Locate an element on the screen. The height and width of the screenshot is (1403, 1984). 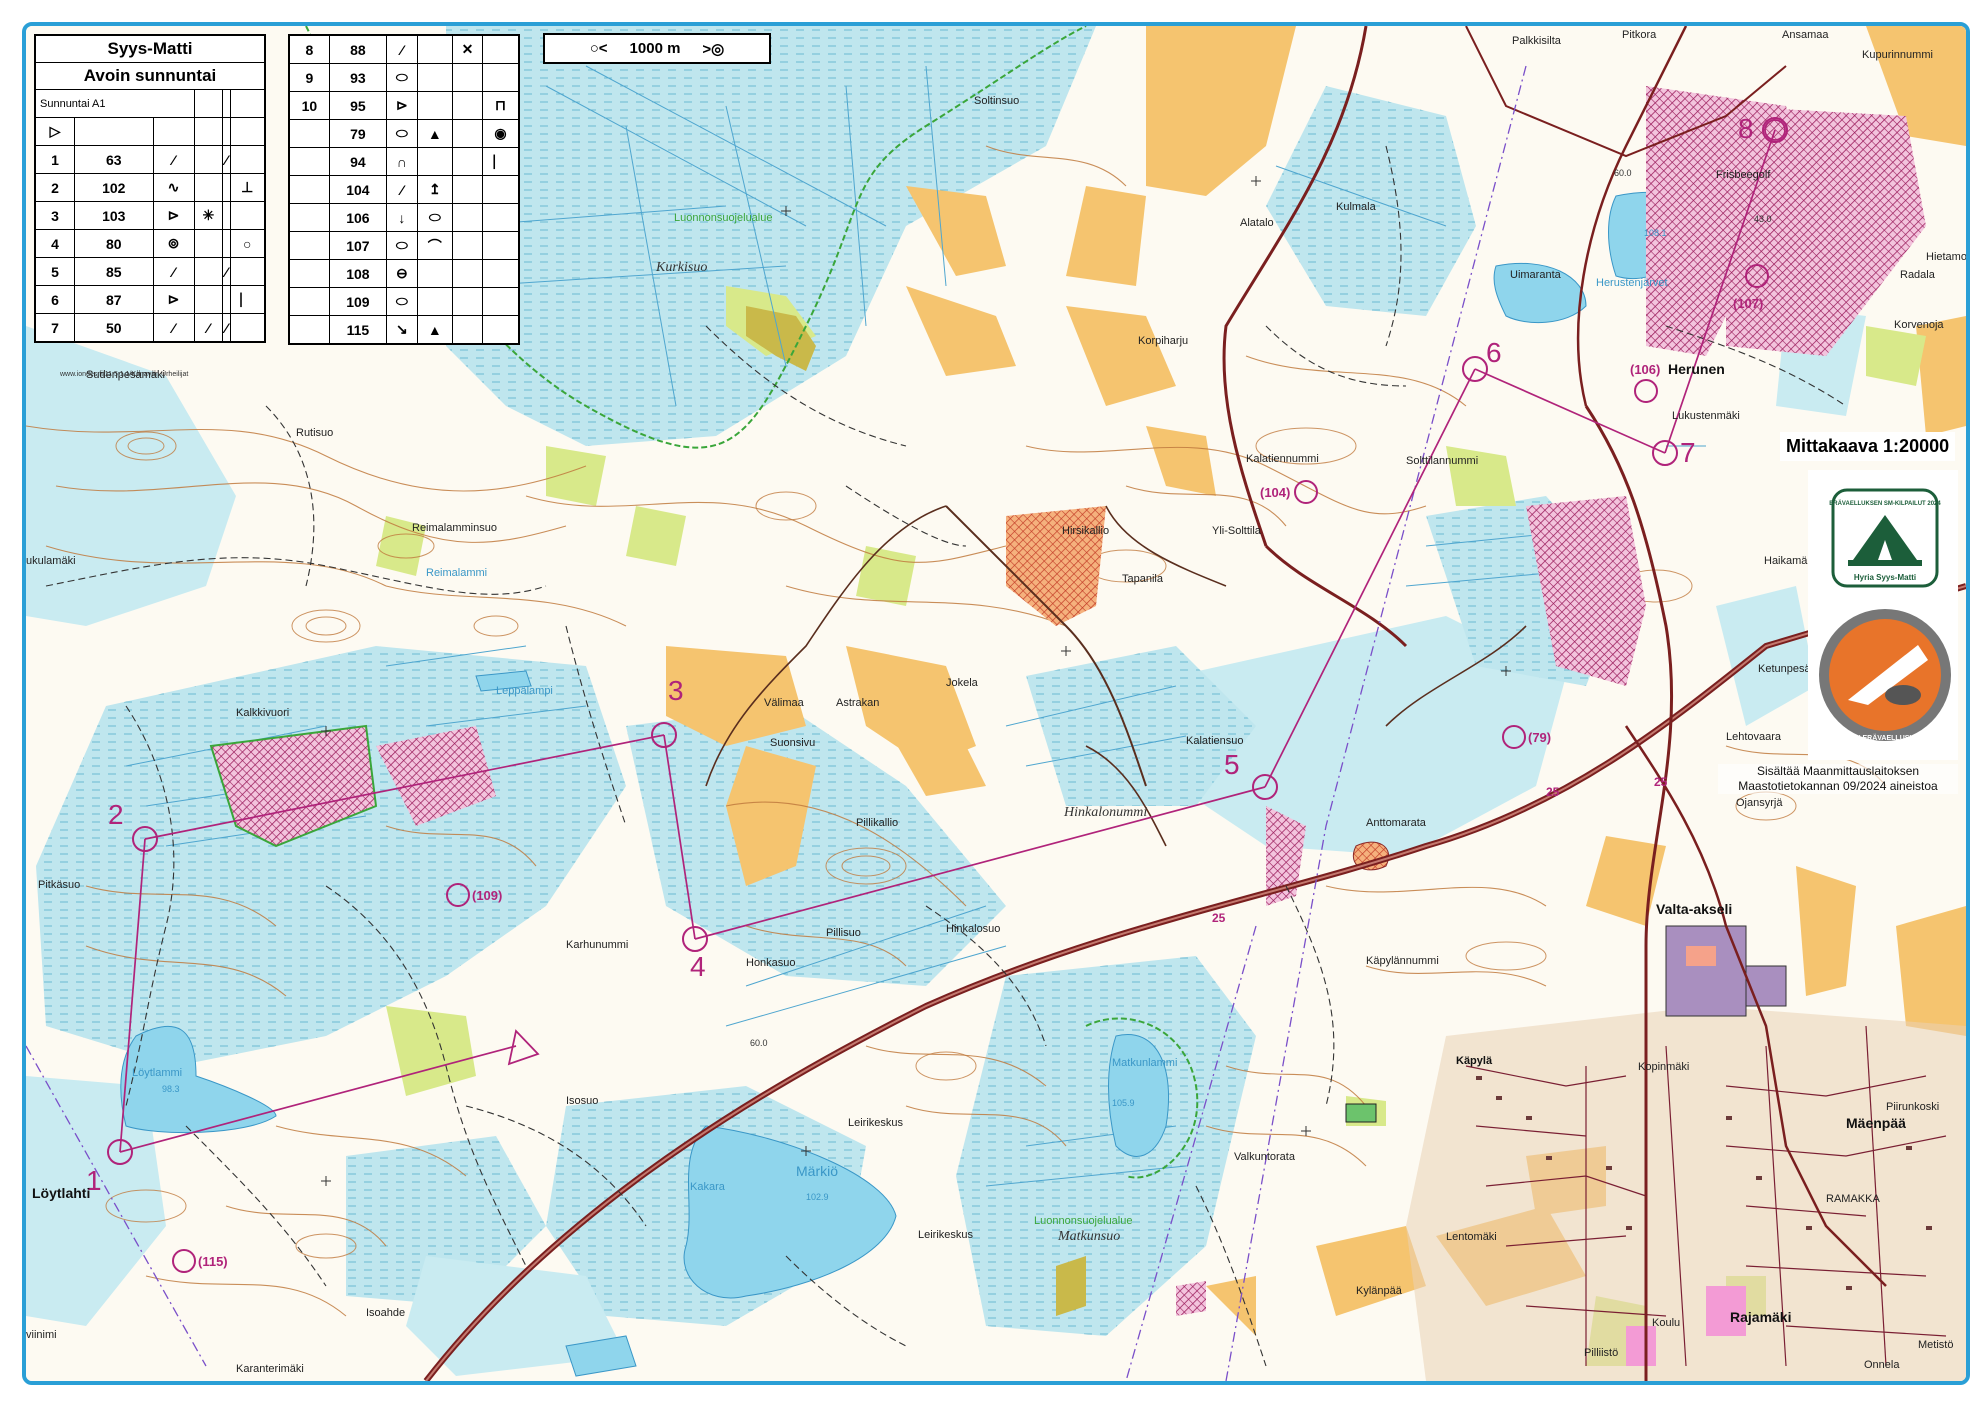
place-name: Korpiharju is located at coordinates (1163, 341).